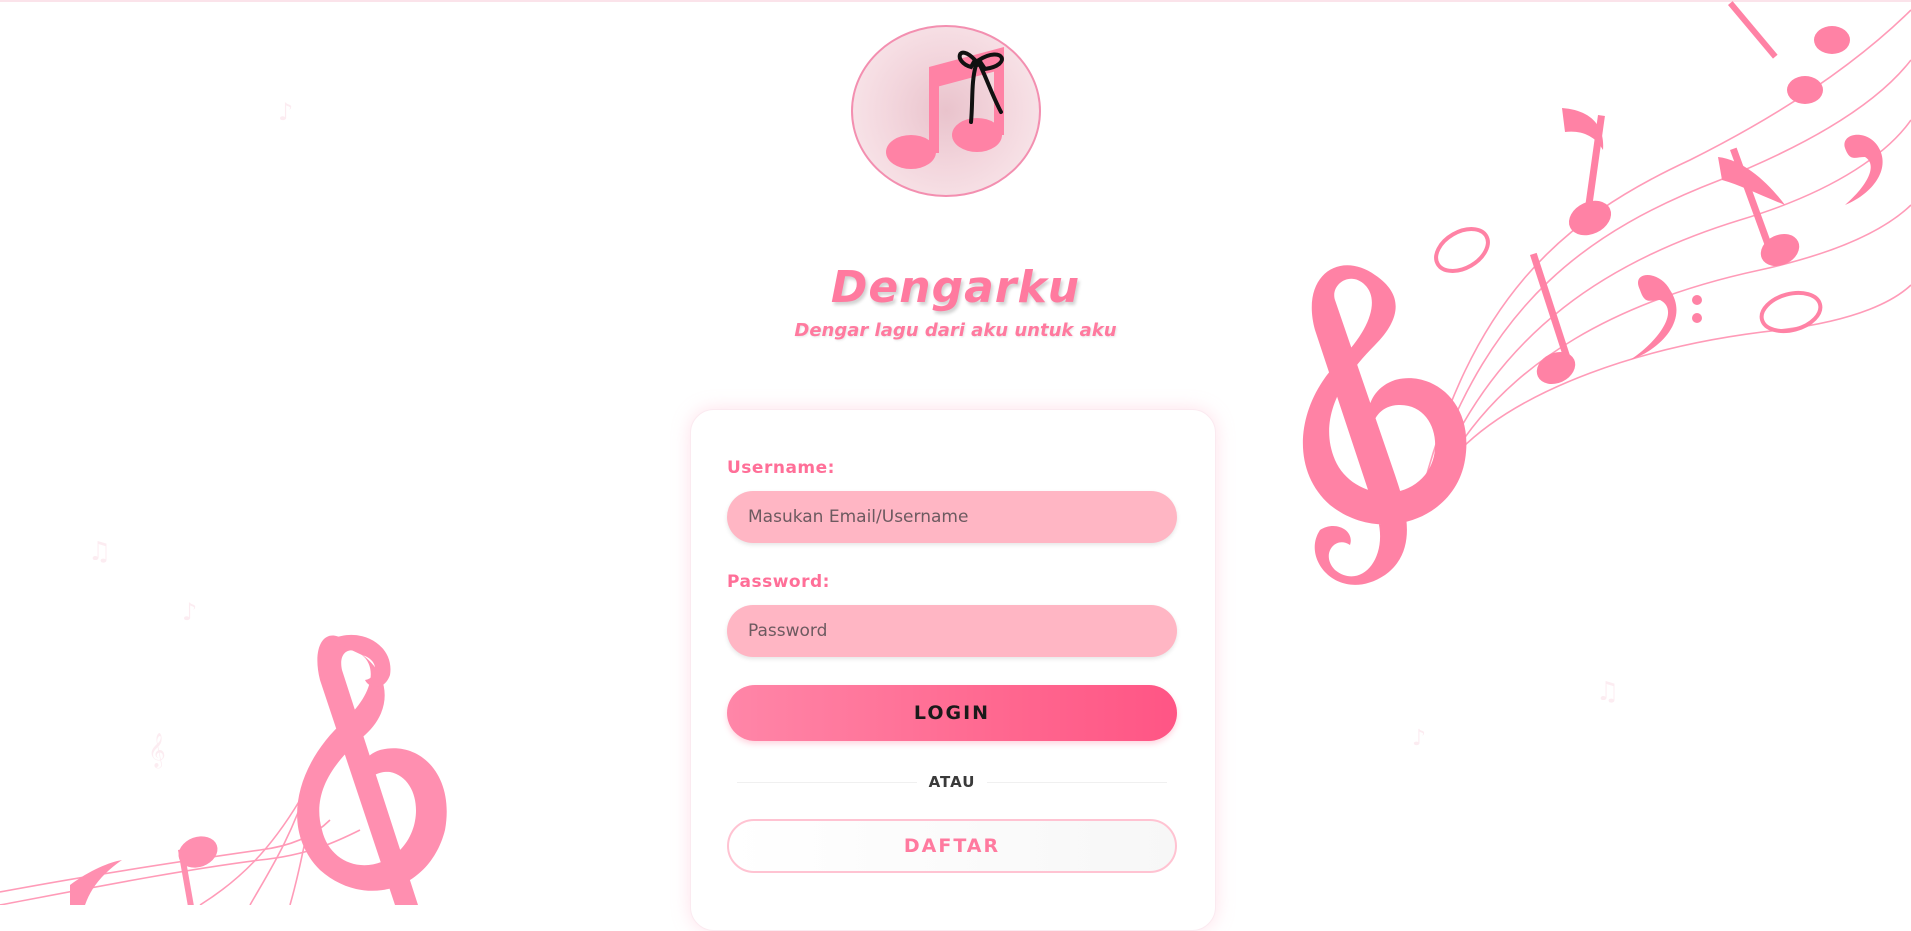  I want to click on divider-line-right, so click(1077, 782).